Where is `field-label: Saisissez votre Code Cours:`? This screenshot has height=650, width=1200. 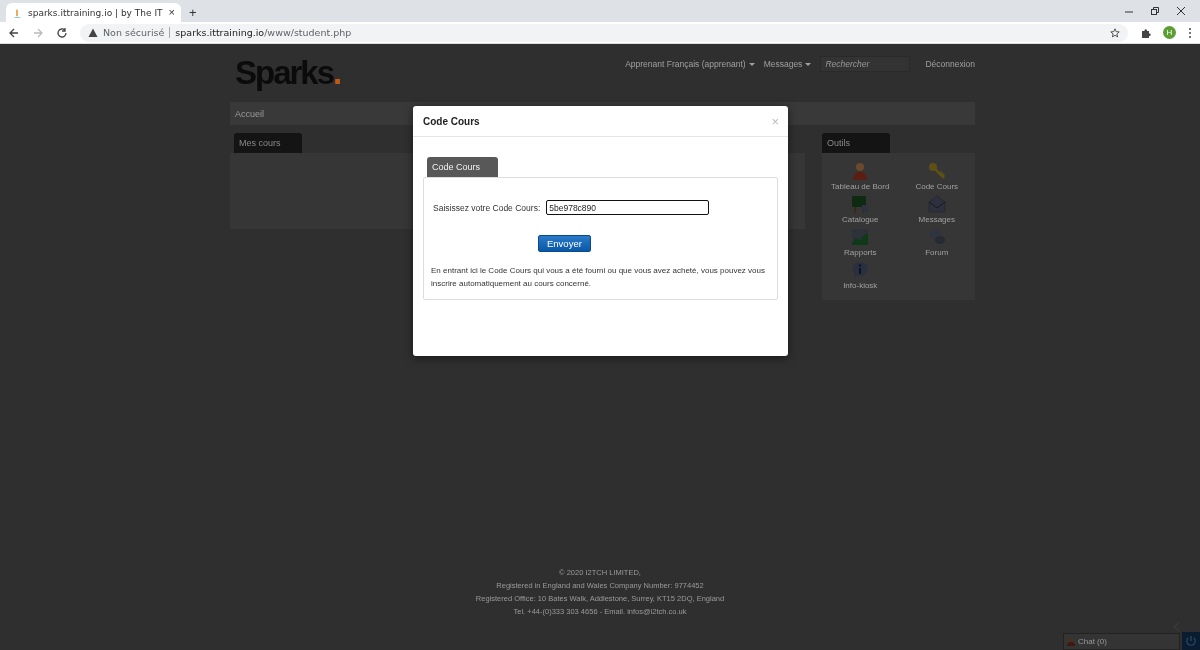 field-label: Saisissez votre Code Cours: is located at coordinates (487, 207).